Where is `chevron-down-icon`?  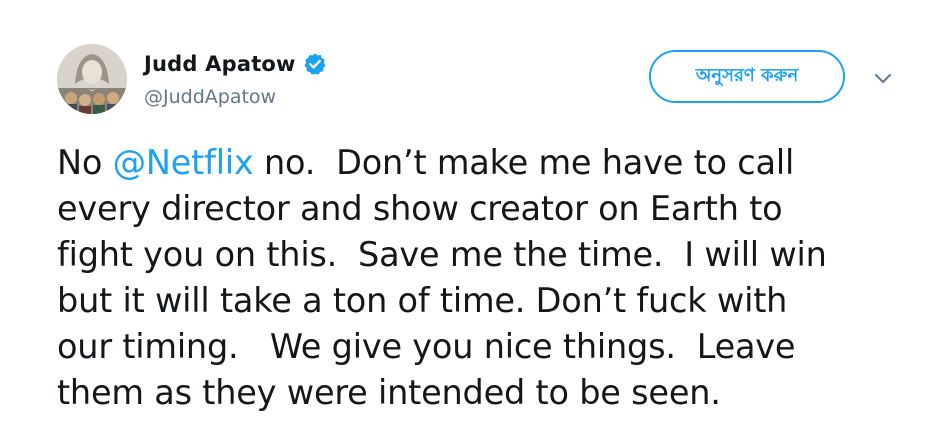
chevron-down-icon is located at coordinates (883, 78).